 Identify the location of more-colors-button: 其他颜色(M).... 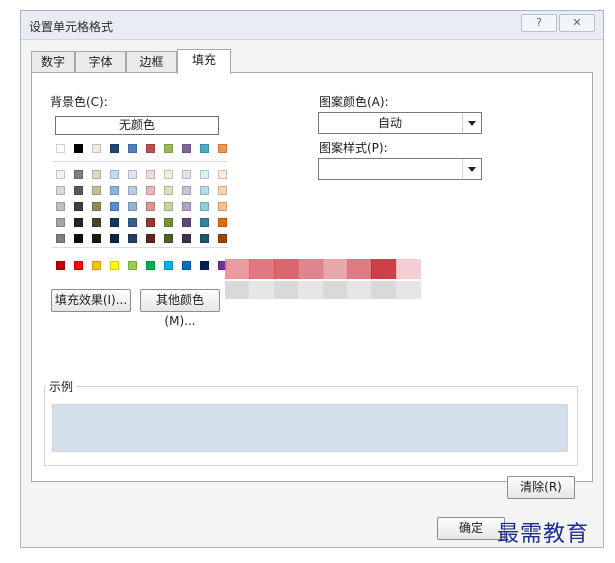
(180, 308).